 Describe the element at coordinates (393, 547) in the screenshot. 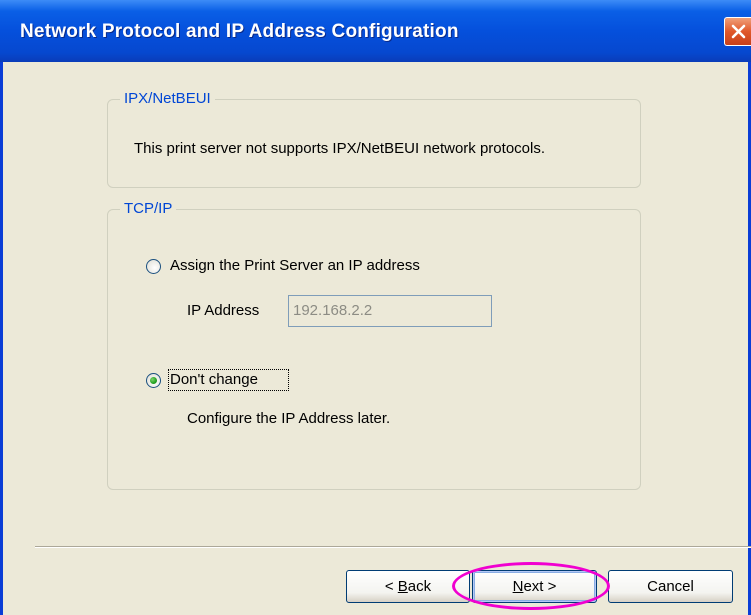

I see `button-separator` at that location.